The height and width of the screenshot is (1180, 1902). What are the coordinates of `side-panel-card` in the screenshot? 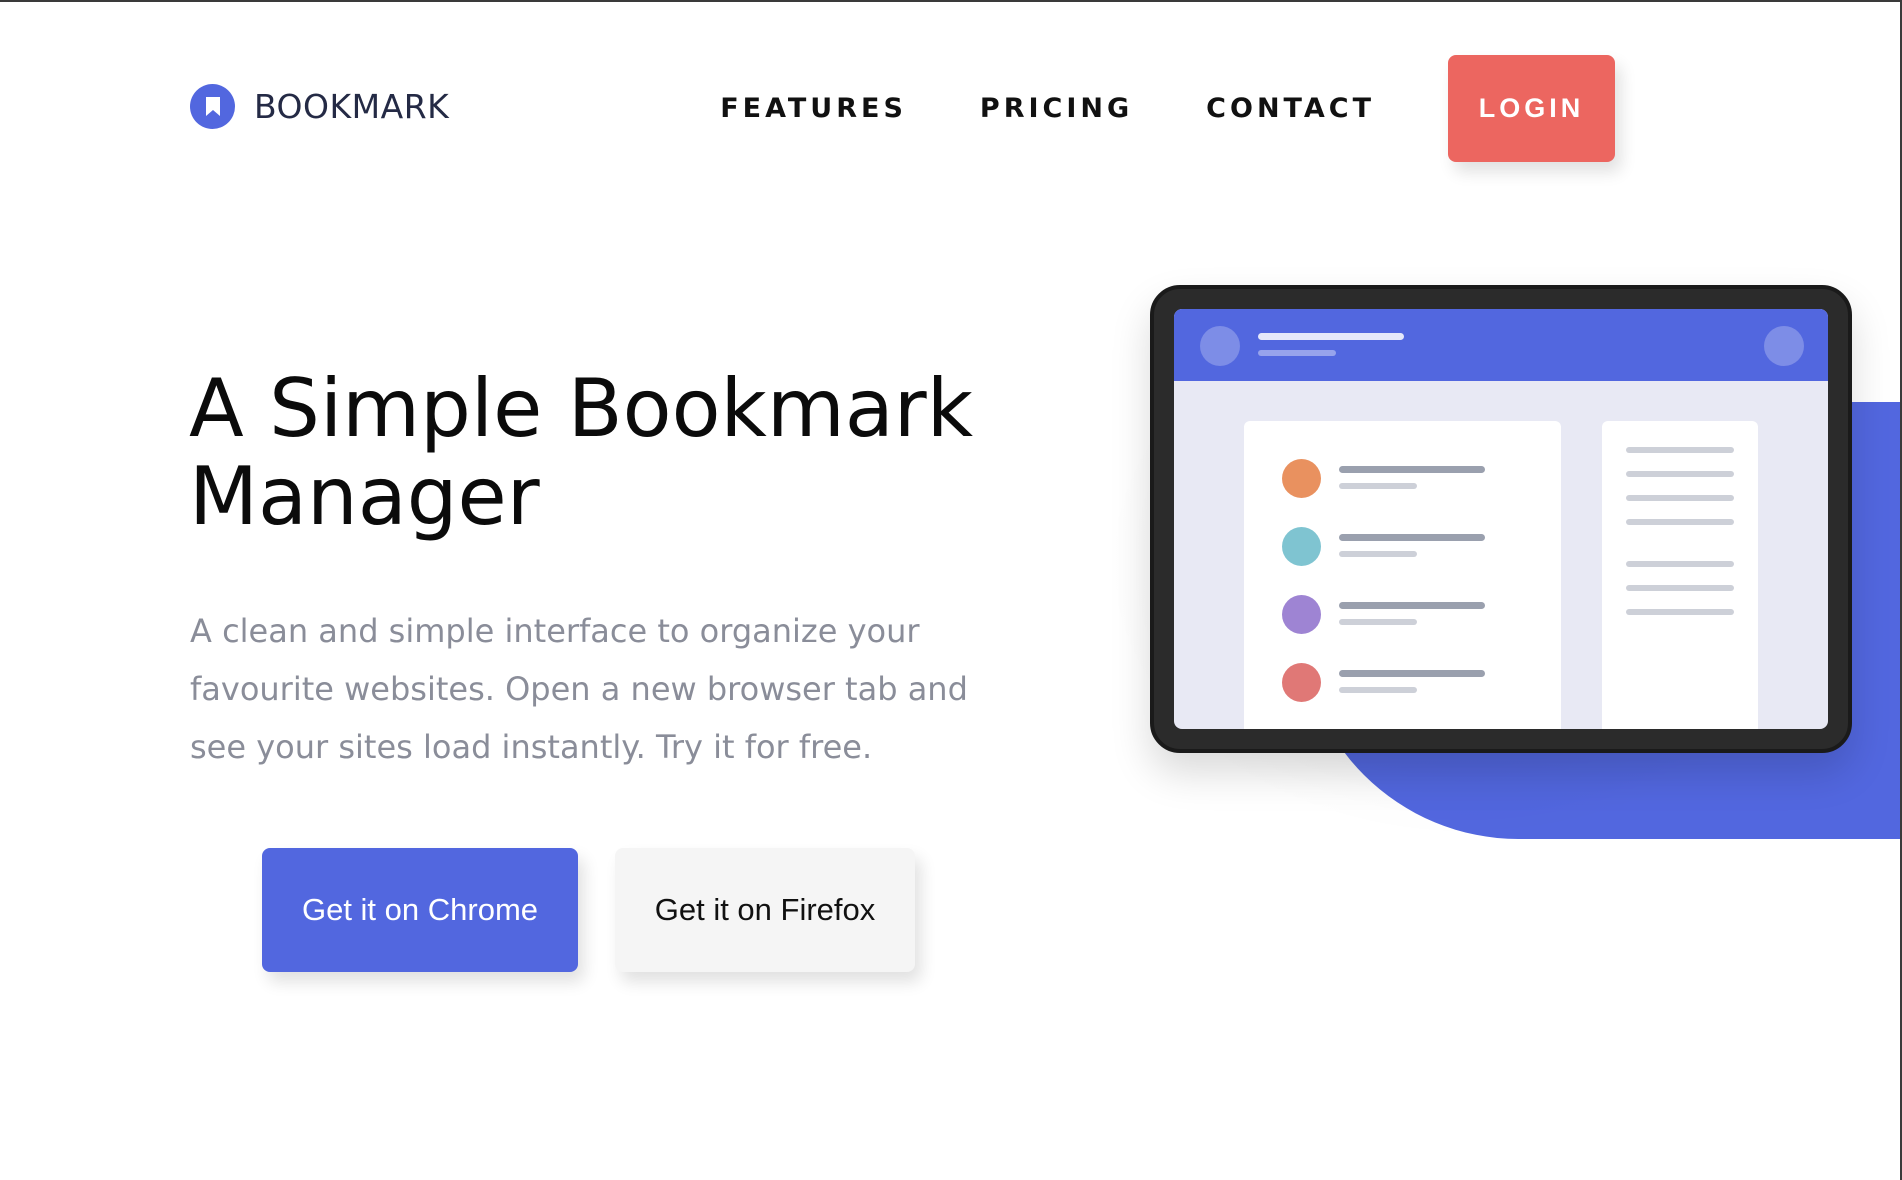 It's located at (1680, 575).